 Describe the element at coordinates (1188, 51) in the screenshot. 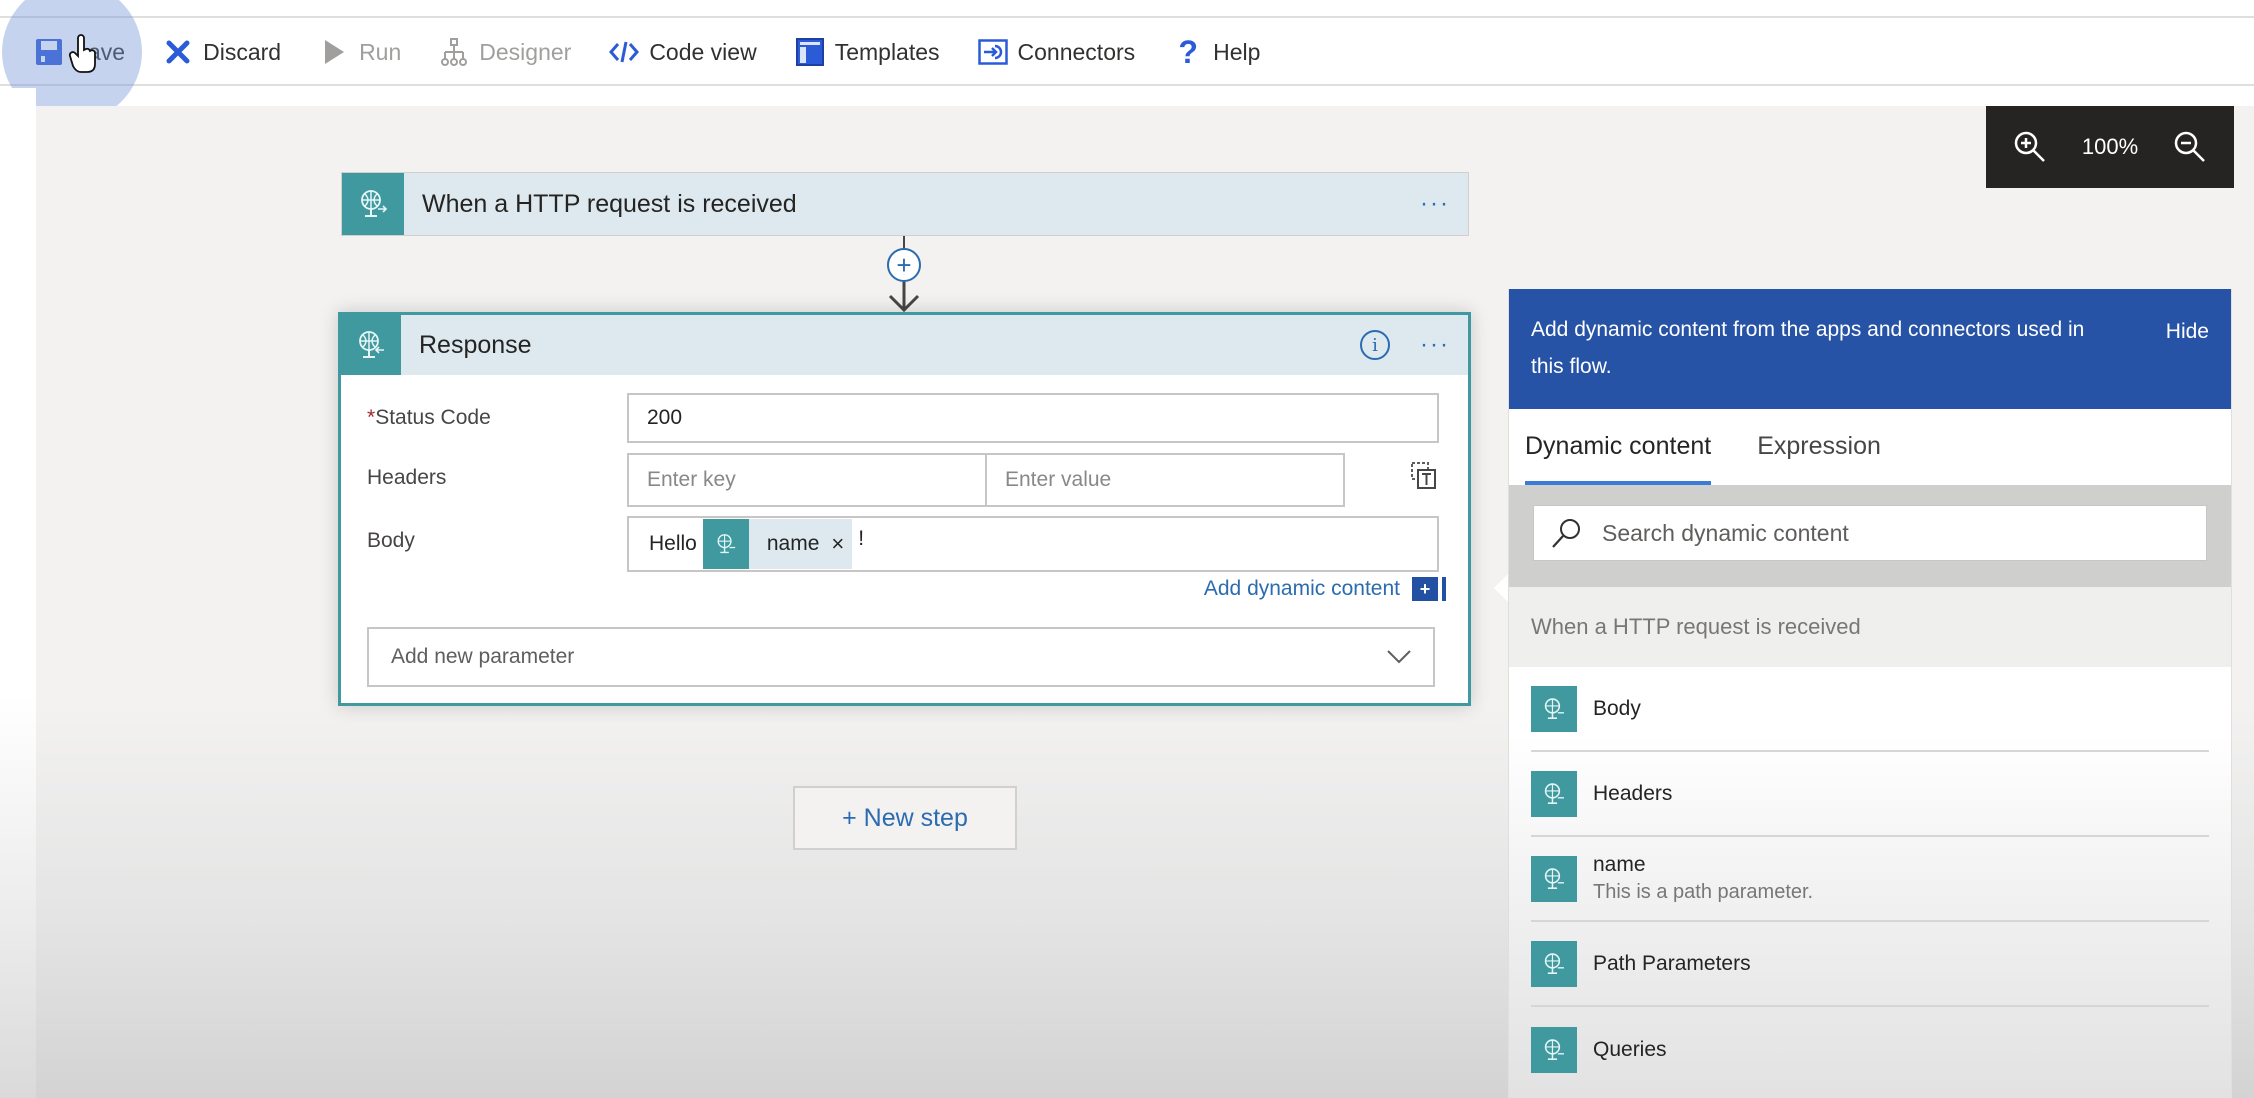

I see `help-icon: ?` at that location.